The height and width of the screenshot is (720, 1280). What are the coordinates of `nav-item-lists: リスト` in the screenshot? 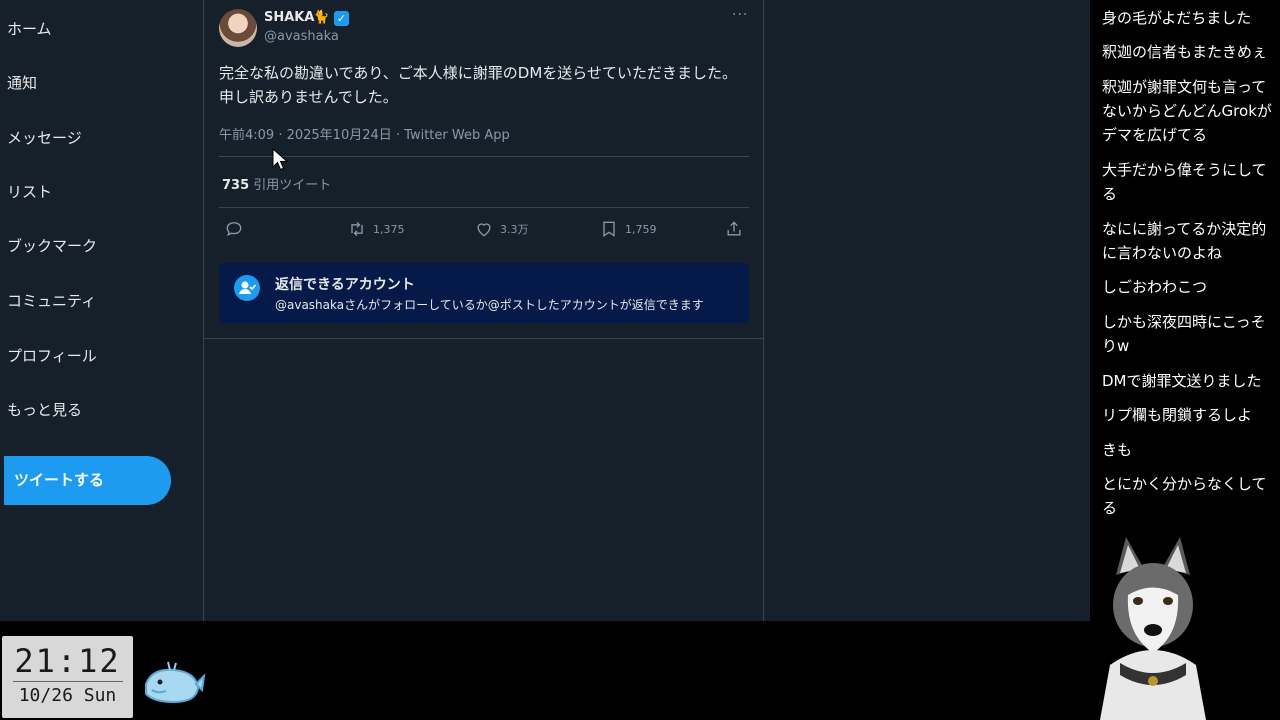 It's located at (29, 192).